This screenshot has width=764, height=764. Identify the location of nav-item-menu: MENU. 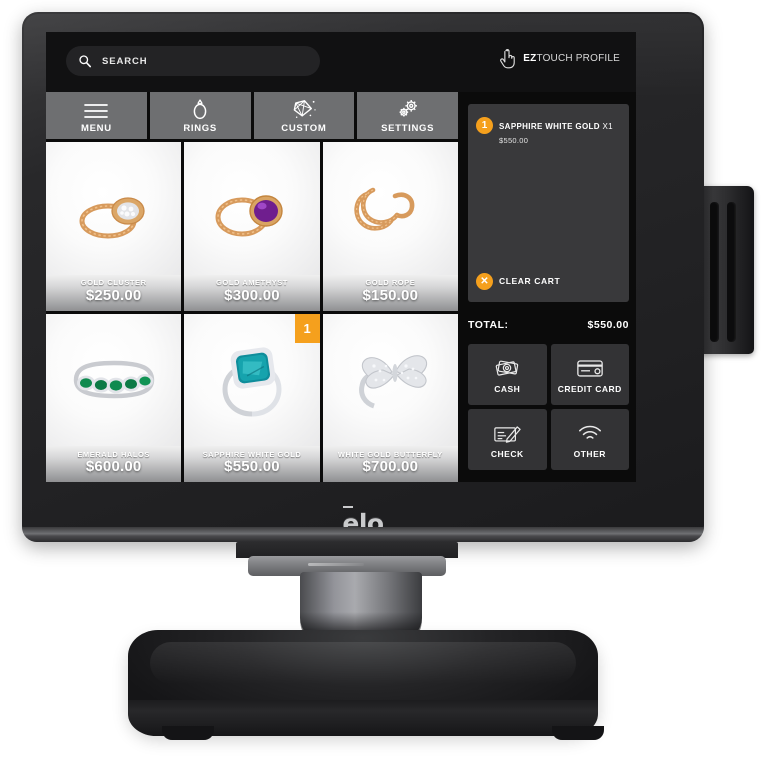
(96, 115).